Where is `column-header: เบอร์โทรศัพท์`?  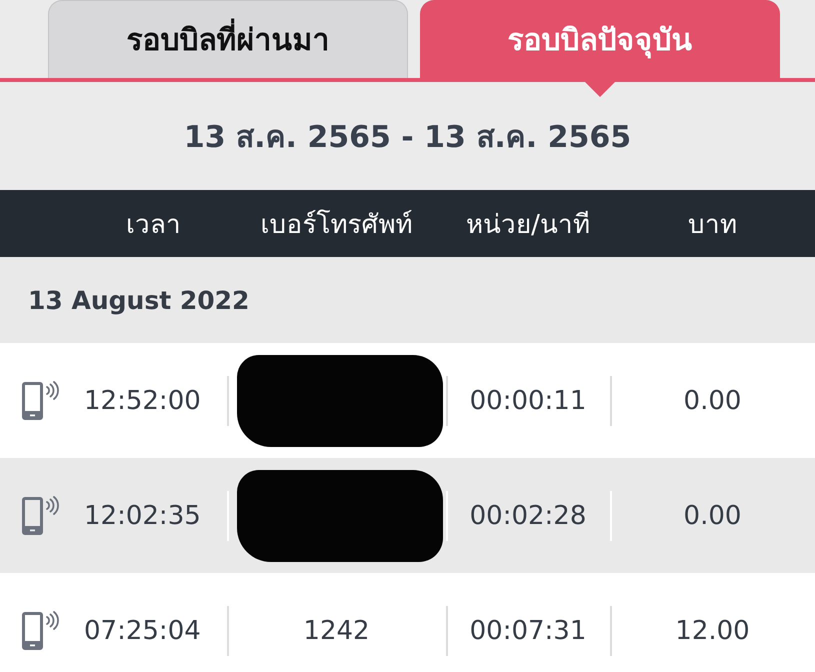 column-header: เบอร์โทรศัพท์ is located at coordinates (336, 225).